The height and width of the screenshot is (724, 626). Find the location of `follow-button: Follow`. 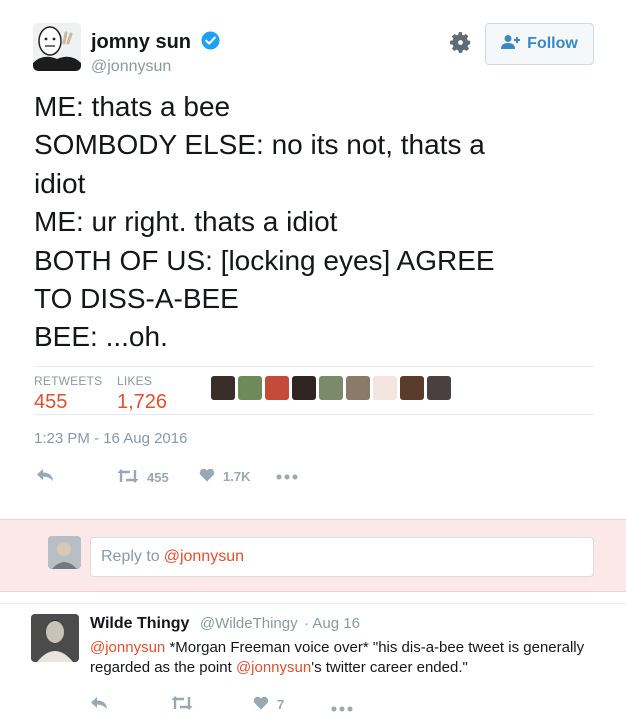

follow-button: Follow is located at coordinates (539, 44).